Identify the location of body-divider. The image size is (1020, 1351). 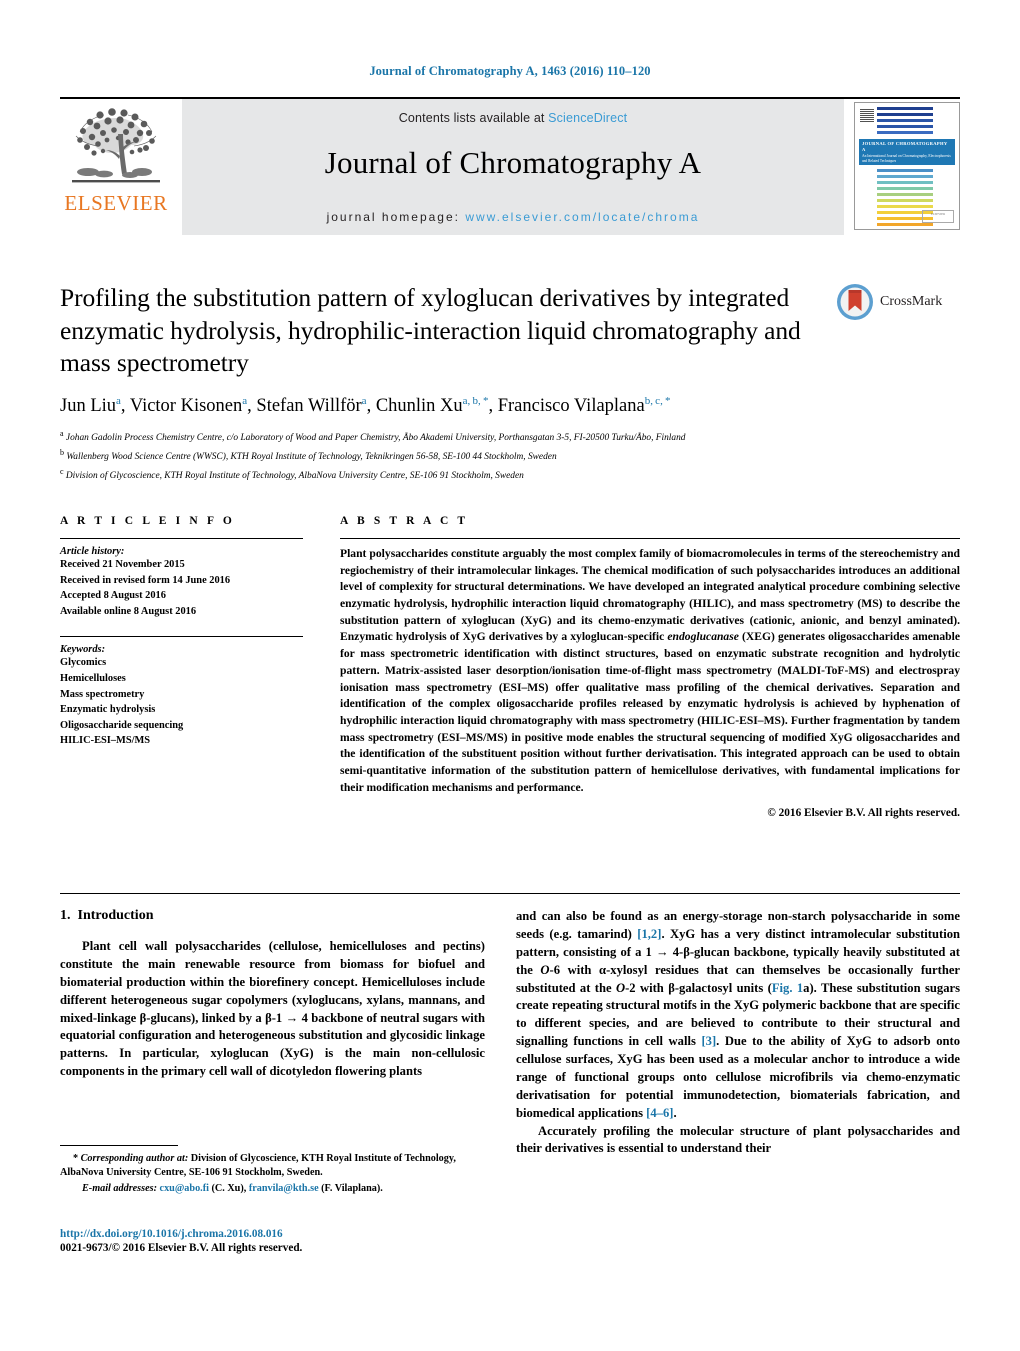
(510, 893).